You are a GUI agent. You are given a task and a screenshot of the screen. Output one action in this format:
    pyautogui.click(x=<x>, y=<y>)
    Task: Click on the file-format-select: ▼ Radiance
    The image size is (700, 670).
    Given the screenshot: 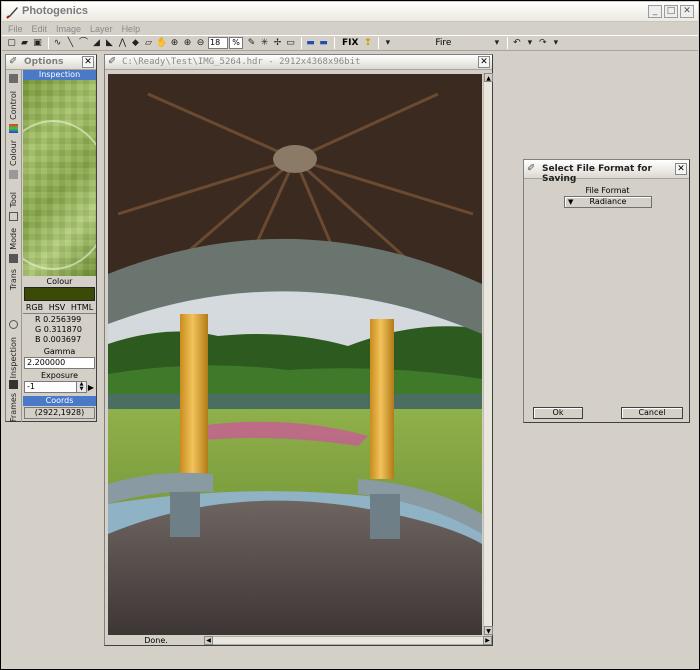 What is the action you would take?
    pyautogui.click(x=608, y=202)
    